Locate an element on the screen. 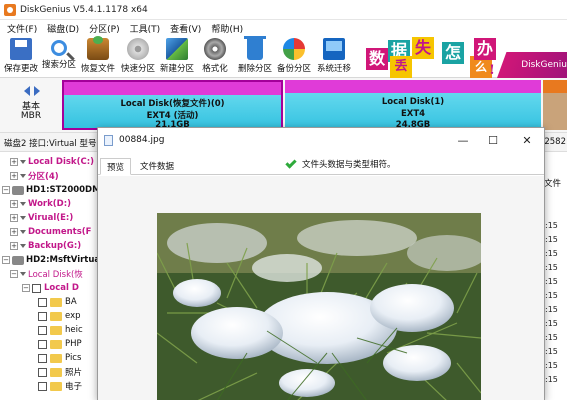  file-check-status: 文件头数据与类型相符。 is located at coordinates (340, 163).